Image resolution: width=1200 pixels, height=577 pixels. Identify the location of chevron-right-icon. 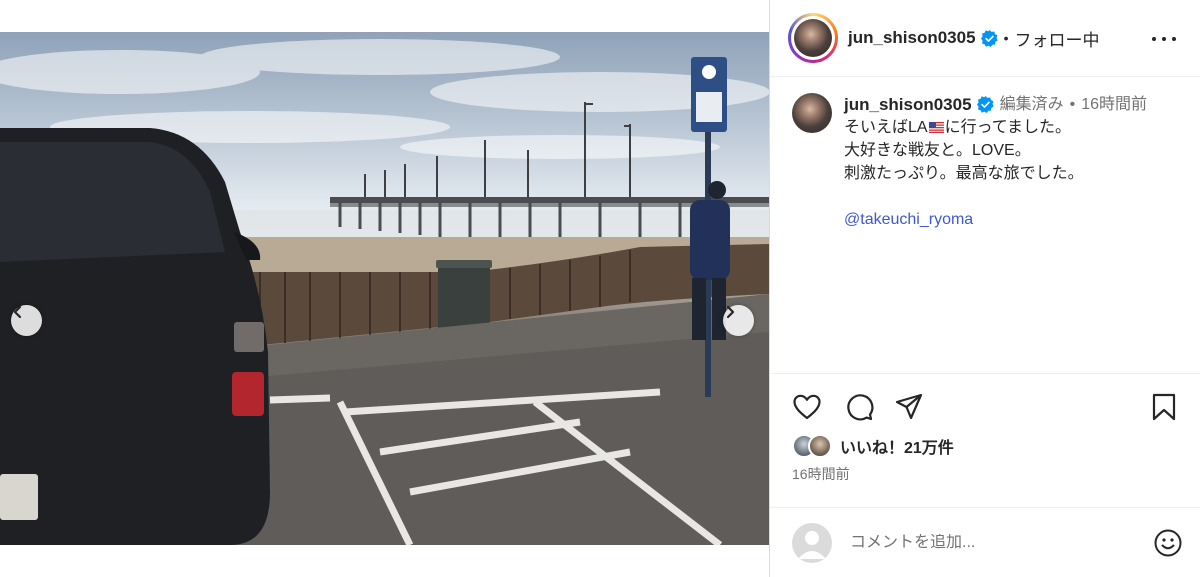
(730, 312).